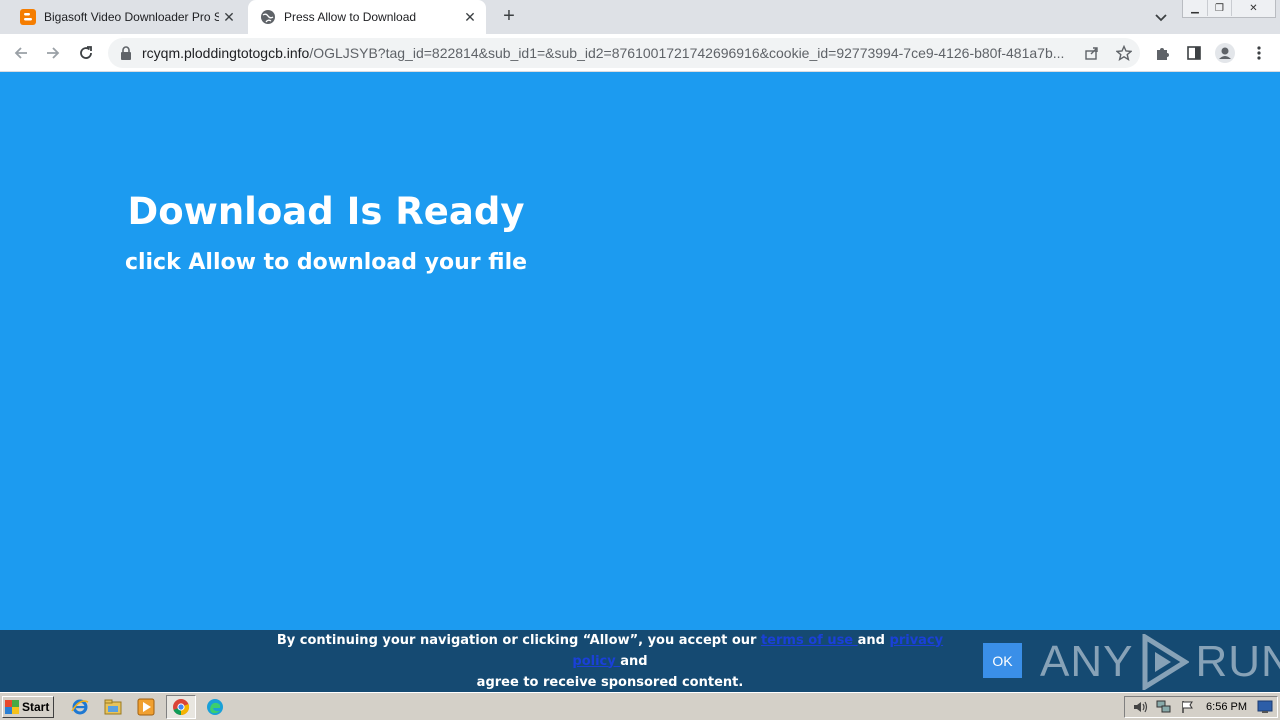  What do you see at coordinates (1162, 53) in the screenshot?
I see `extensions-puzzle-icon` at bounding box center [1162, 53].